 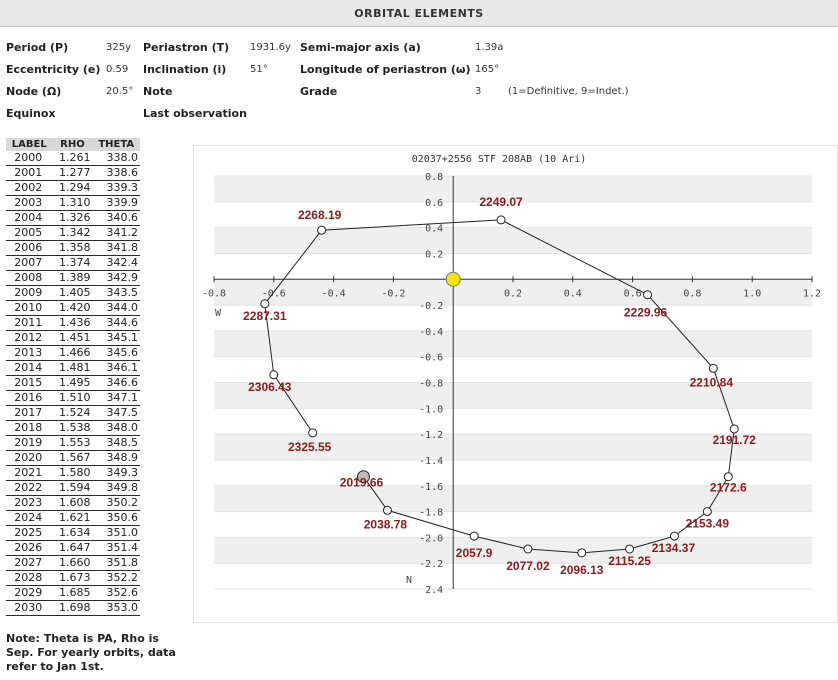 What do you see at coordinates (116, 458) in the screenshot?
I see `row-theta-cell: 348.9` at bounding box center [116, 458].